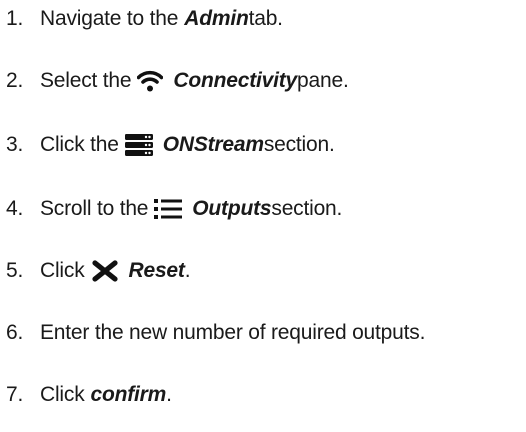  What do you see at coordinates (168, 209) in the screenshot?
I see `list-icon` at bounding box center [168, 209].